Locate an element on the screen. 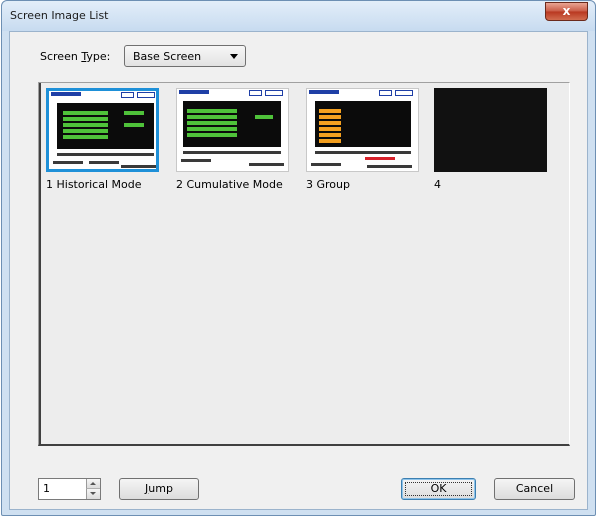 Image resolution: width=597 pixels, height=517 pixels. page-number-stepper: 1 is located at coordinates (69, 489).